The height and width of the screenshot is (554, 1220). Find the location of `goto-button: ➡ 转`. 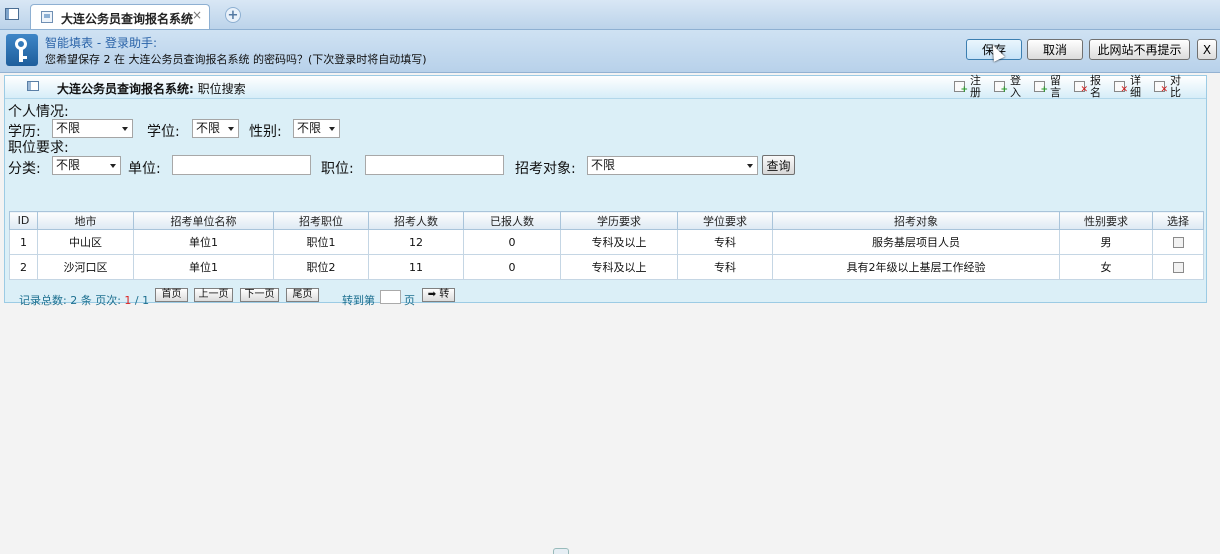

goto-button: ➡ 转 is located at coordinates (438, 295).